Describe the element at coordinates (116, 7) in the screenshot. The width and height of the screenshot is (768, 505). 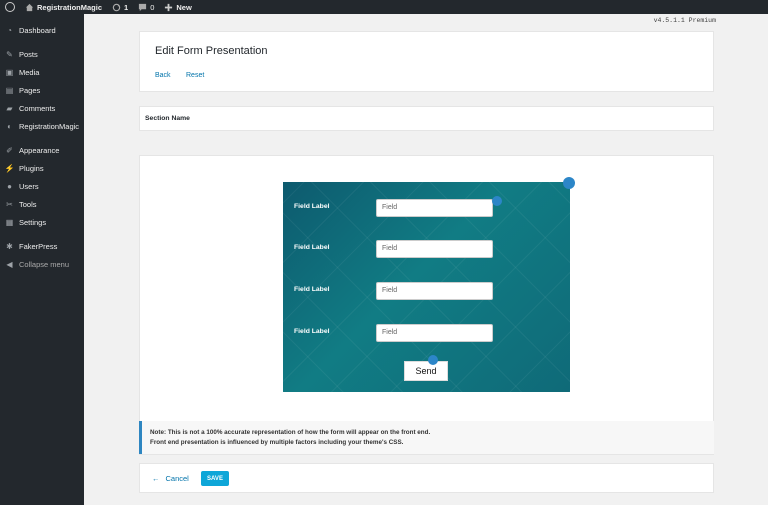
I see `updates-icon` at that location.